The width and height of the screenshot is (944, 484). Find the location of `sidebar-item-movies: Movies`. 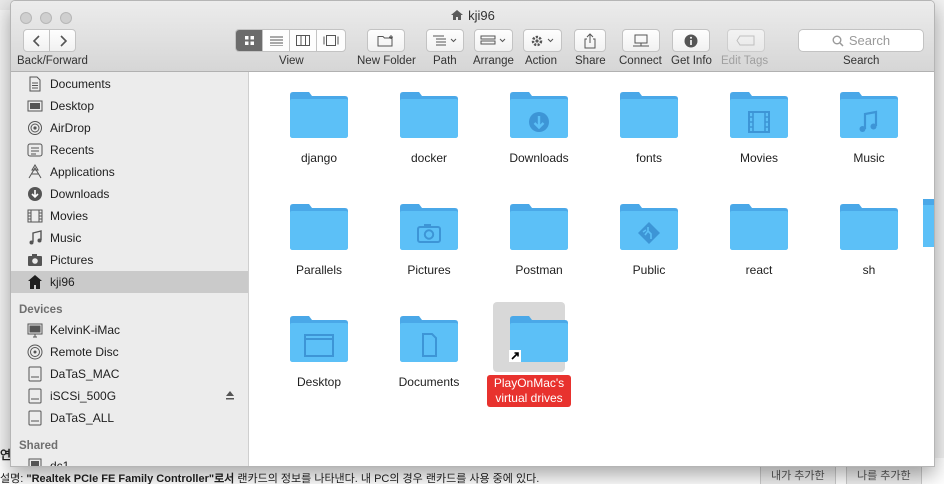

sidebar-item-movies: Movies is located at coordinates (129, 216).